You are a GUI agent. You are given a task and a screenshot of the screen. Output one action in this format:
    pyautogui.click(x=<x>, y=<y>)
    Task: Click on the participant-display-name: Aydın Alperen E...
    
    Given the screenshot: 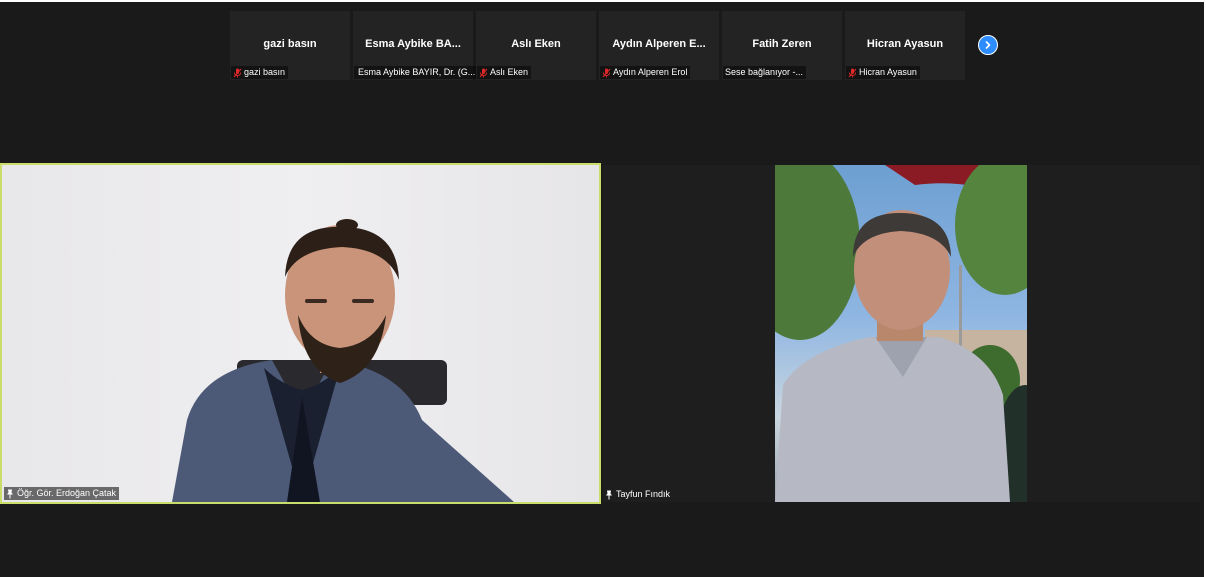 What is the action you would take?
    pyautogui.click(x=659, y=44)
    